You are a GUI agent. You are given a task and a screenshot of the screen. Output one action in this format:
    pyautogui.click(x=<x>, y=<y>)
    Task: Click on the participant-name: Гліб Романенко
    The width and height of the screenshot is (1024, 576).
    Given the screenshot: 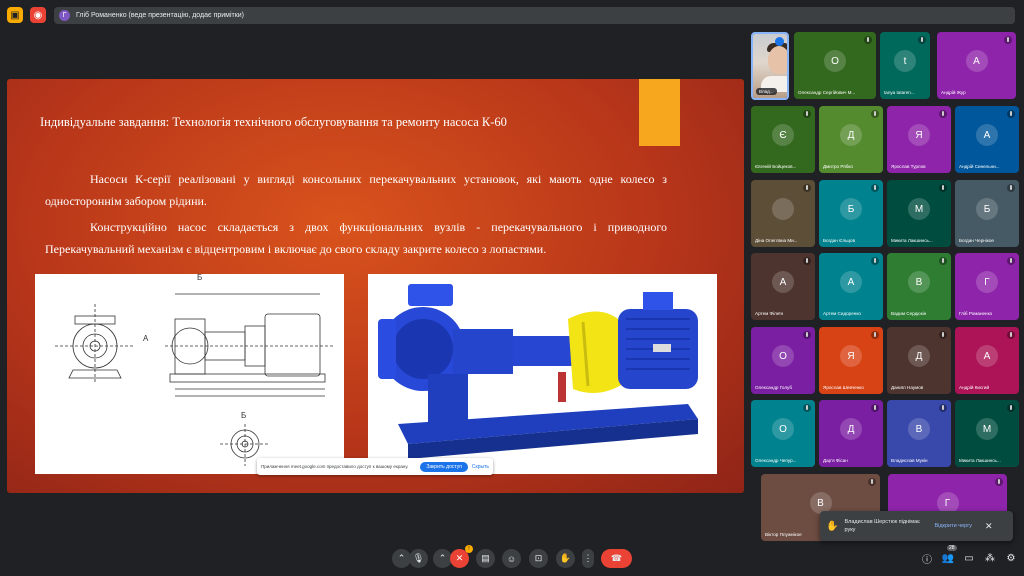 What is the action you would take?
    pyautogui.click(x=976, y=313)
    